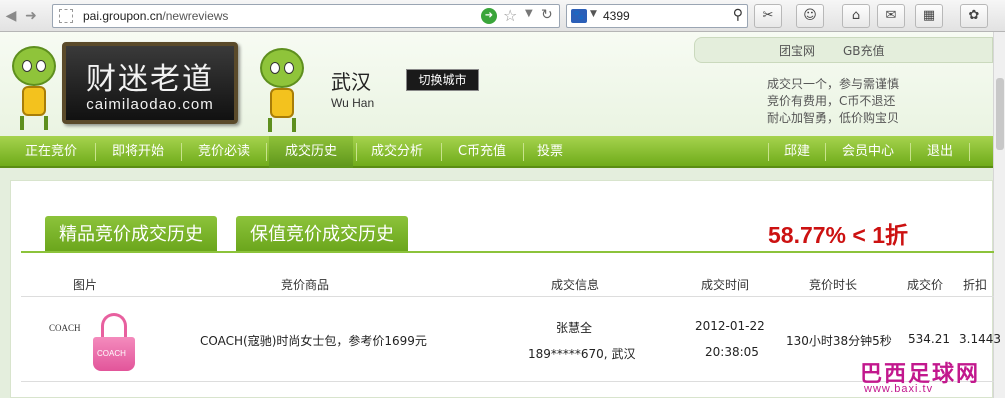 This screenshot has width=1005, height=398. What do you see at coordinates (839, 341) in the screenshot?
I see `bid-duration: 130小时38分钟5秒` at bounding box center [839, 341].